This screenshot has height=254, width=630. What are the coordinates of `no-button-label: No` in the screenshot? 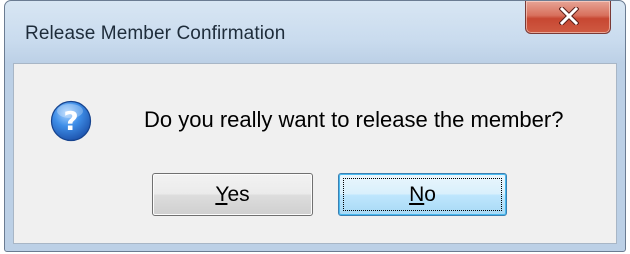 It's located at (422, 195).